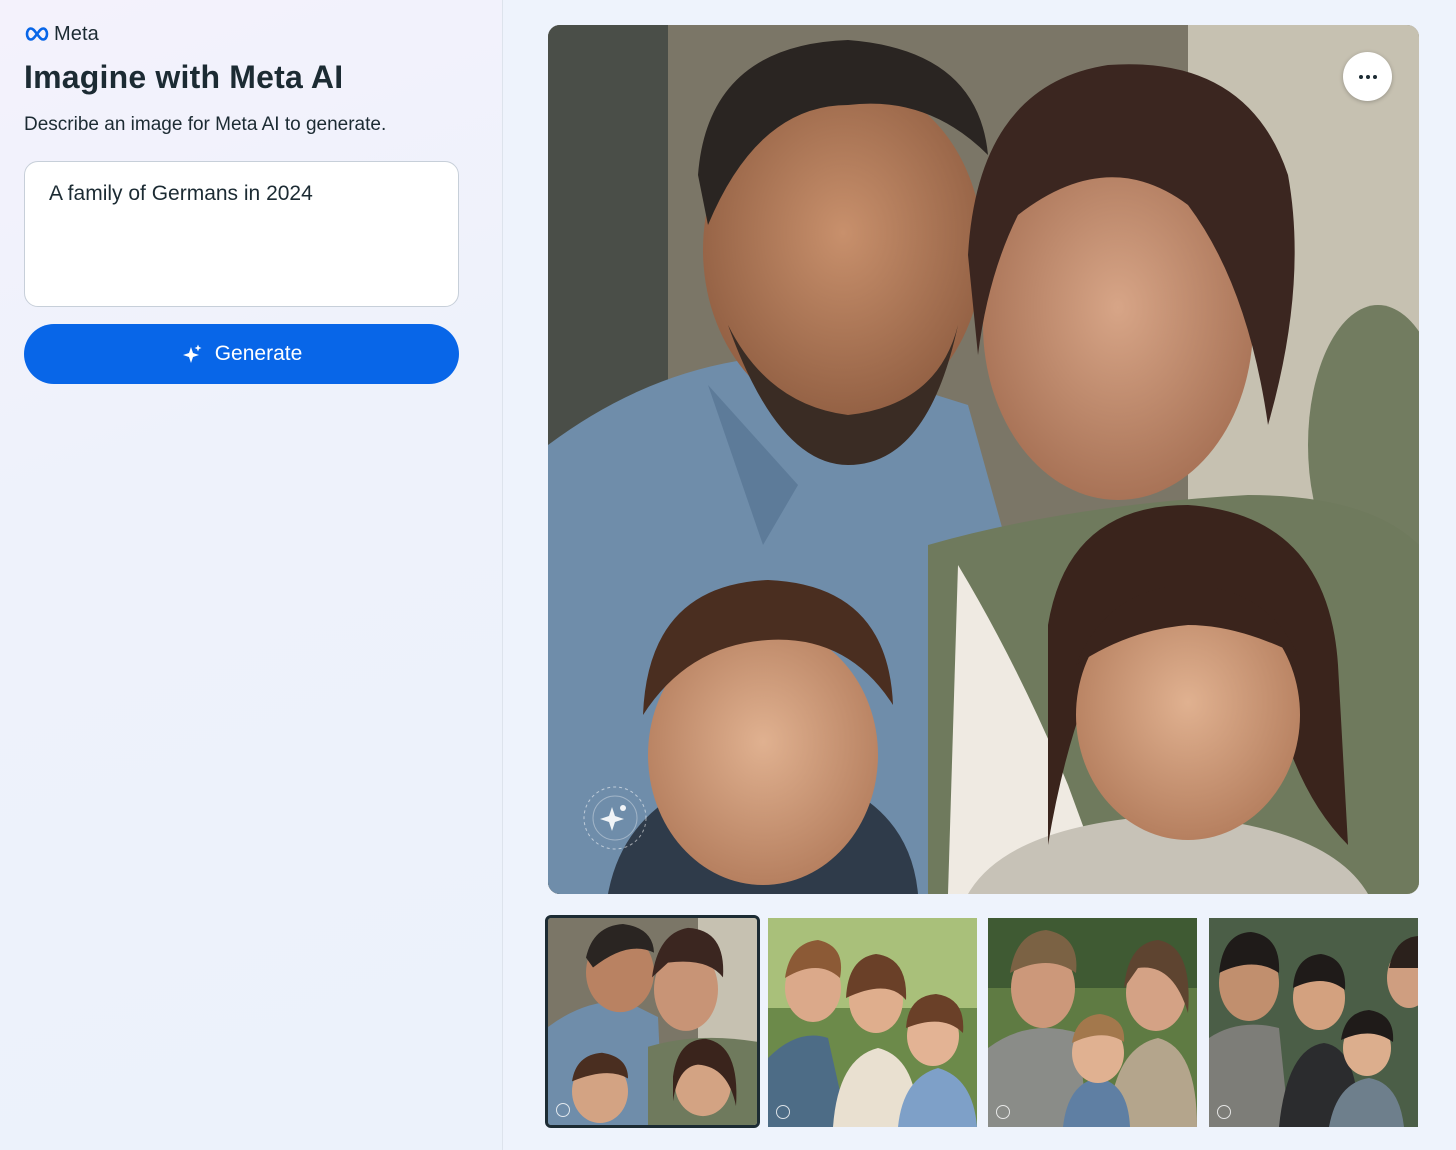  What do you see at coordinates (76, 33) in the screenshot?
I see `brand-name: Meta` at bounding box center [76, 33].